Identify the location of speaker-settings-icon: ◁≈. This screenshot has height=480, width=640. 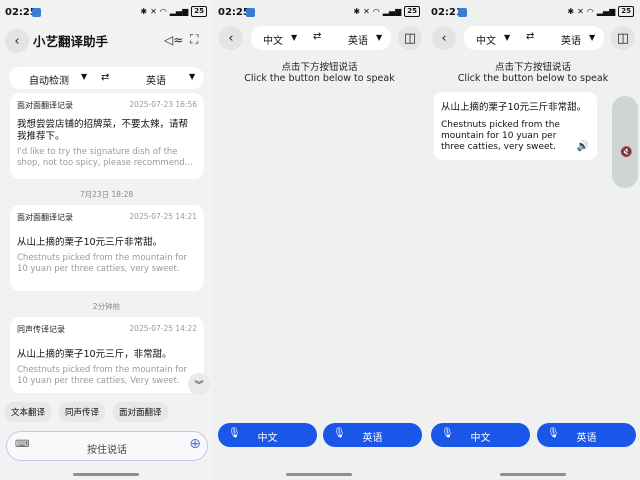
(173, 40).